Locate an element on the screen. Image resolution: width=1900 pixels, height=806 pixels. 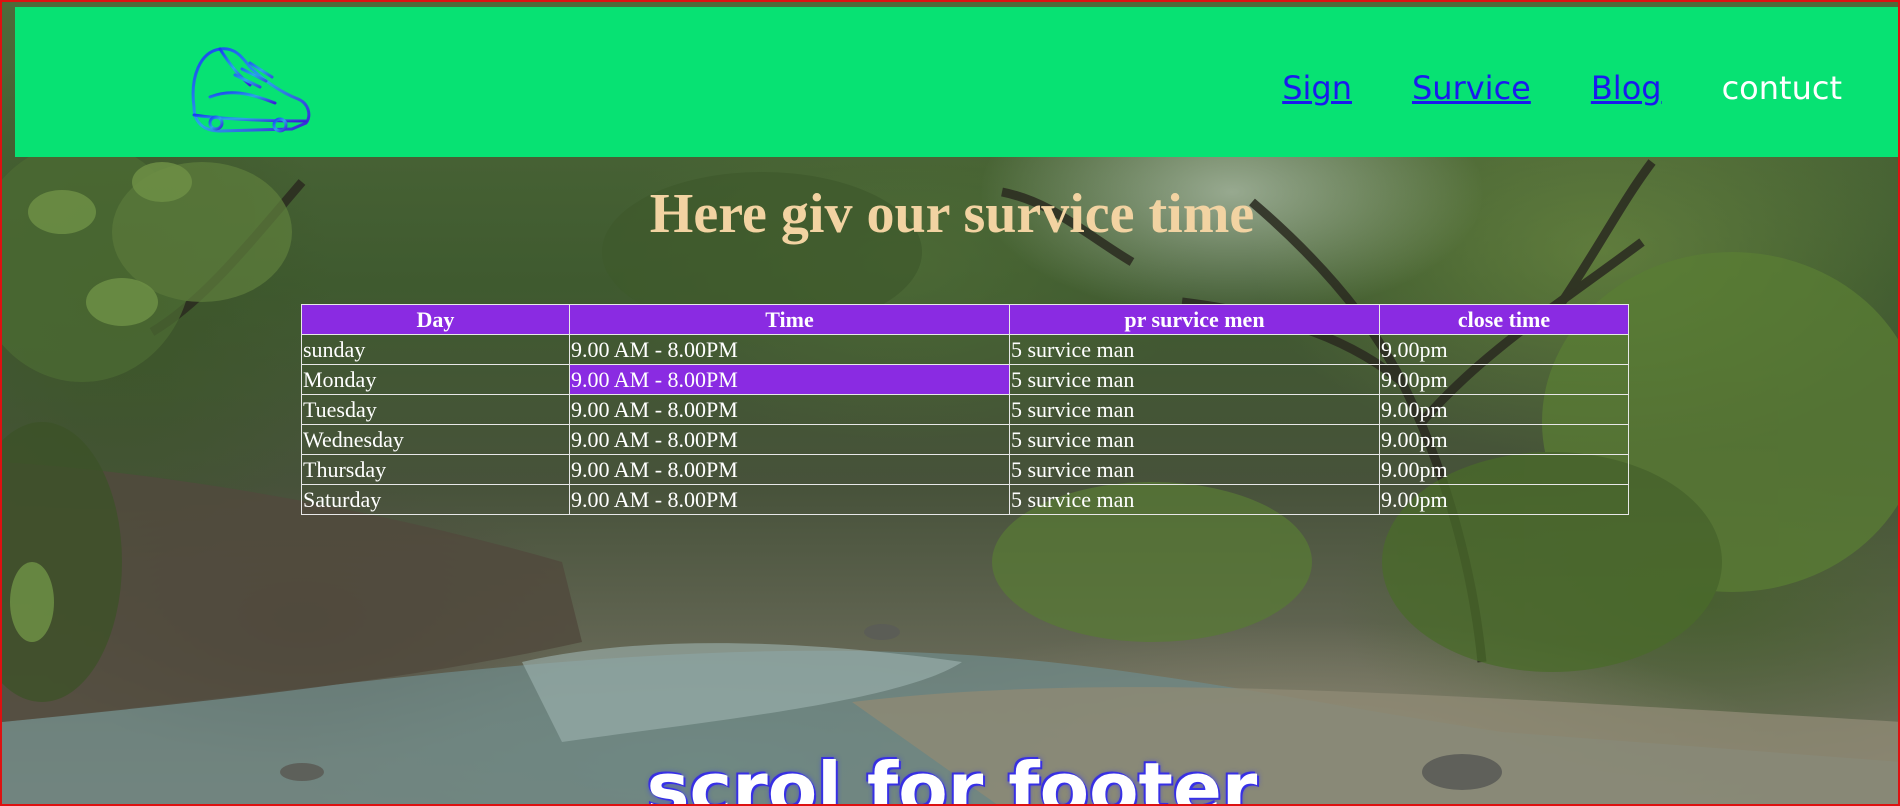
main-nav: Sign Survice Blog contuct is located at coordinates (1562, 88).